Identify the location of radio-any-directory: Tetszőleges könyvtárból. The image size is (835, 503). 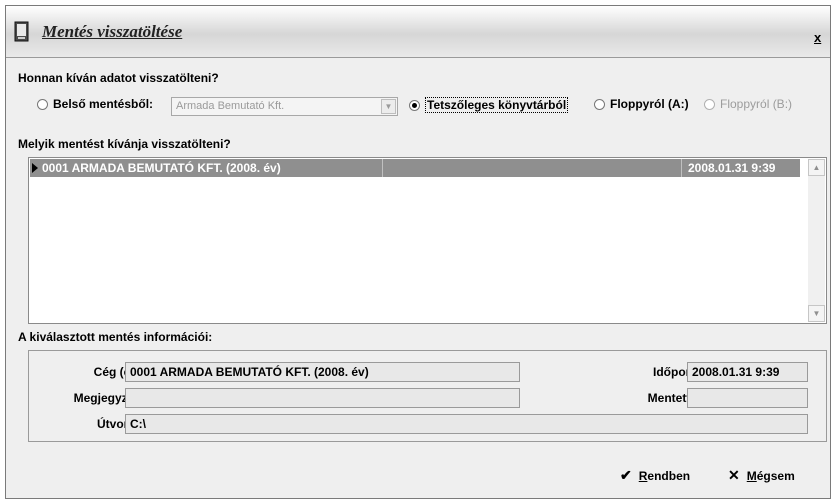
(489, 105).